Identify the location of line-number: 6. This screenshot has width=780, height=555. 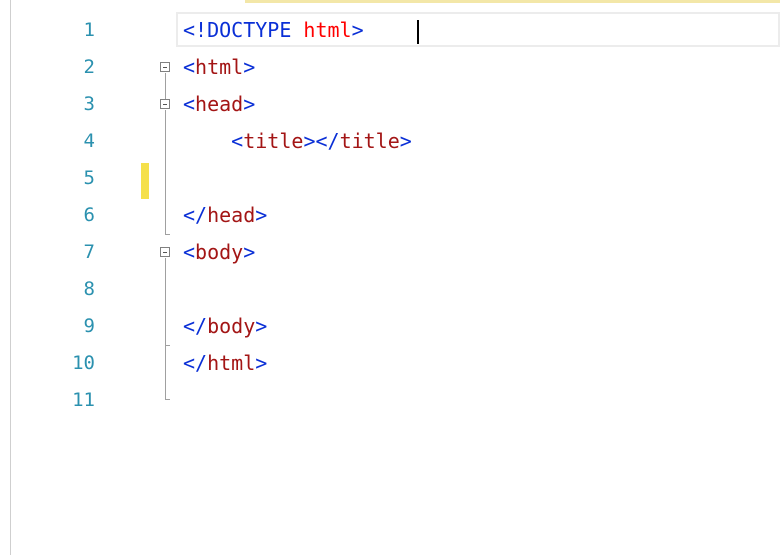
(89, 215).